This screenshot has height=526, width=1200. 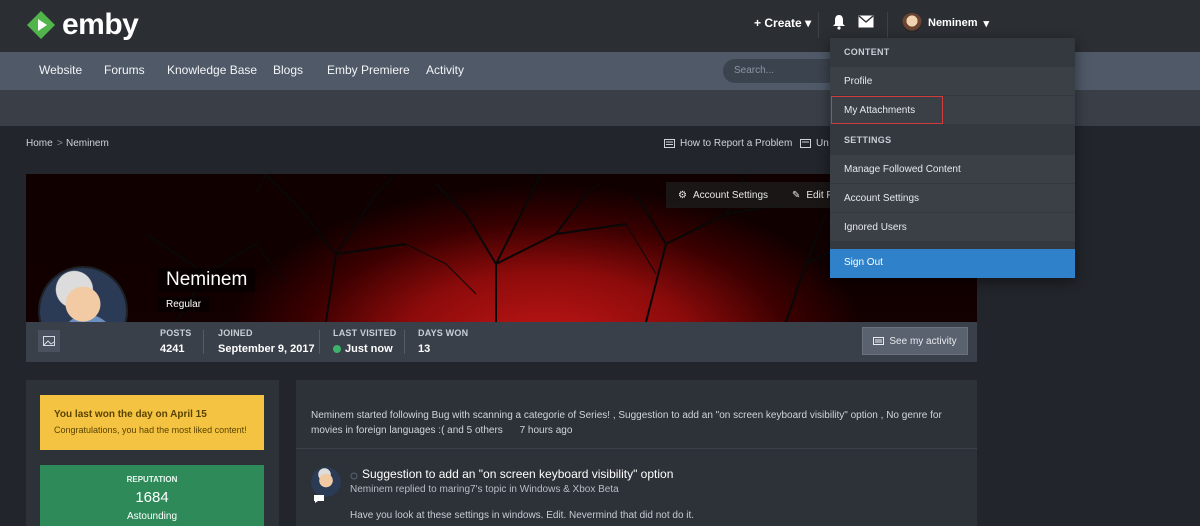 What do you see at coordinates (730, 195) in the screenshot?
I see `account-settings-label: Account Settings` at bounding box center [730, 195].